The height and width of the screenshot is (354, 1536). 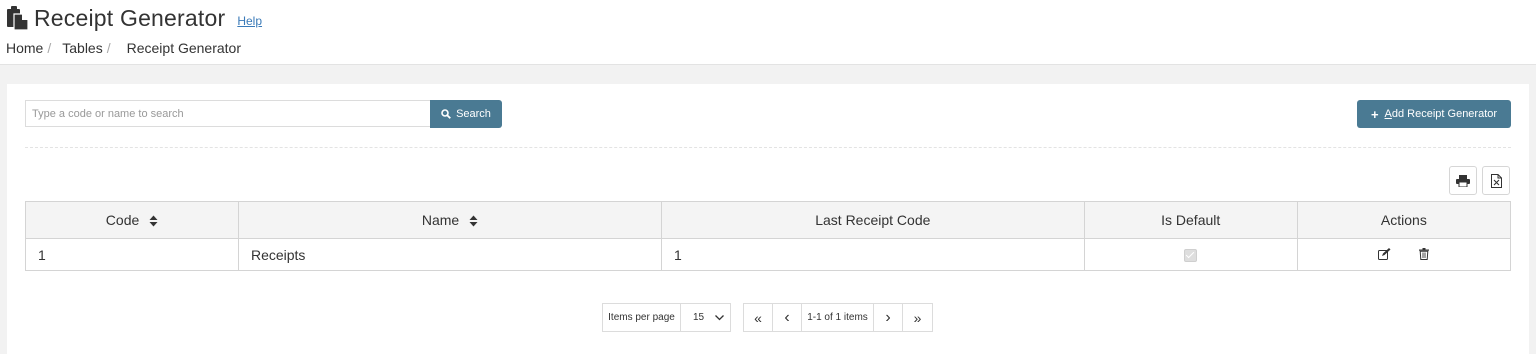 What do you see at coordinates (758, 317) in the screenshot?
I see `first-page-button: «` at bounding box center [758, 317].